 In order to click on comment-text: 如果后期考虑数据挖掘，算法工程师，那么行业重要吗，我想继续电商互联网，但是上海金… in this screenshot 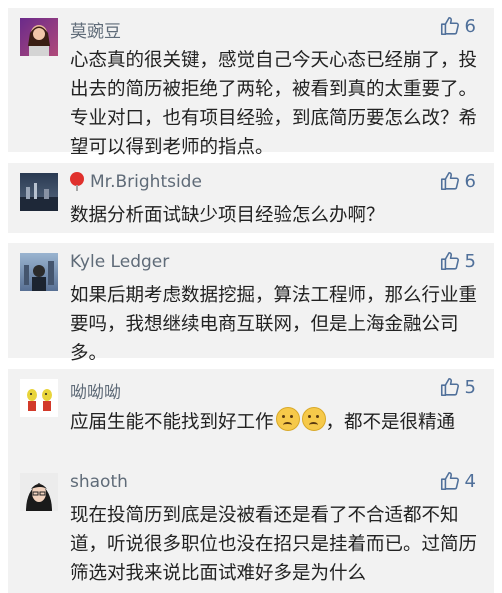, I will do `click(274, 324)`.